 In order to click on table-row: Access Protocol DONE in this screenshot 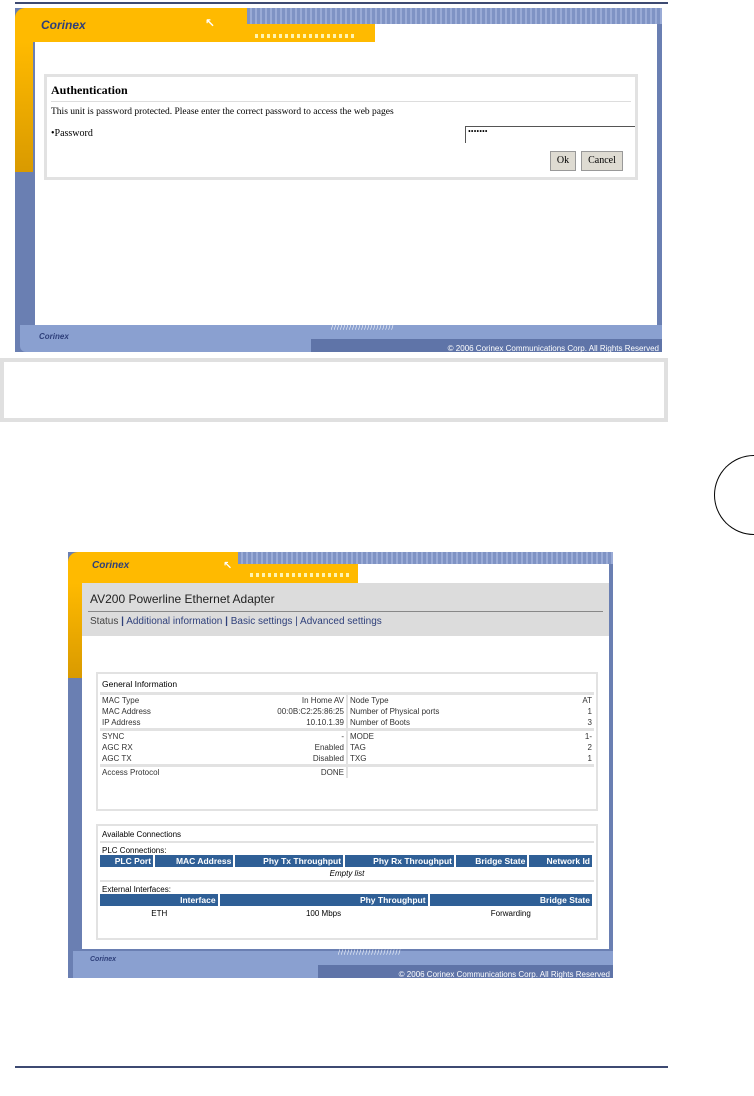, I will do `click(347, 772)`.